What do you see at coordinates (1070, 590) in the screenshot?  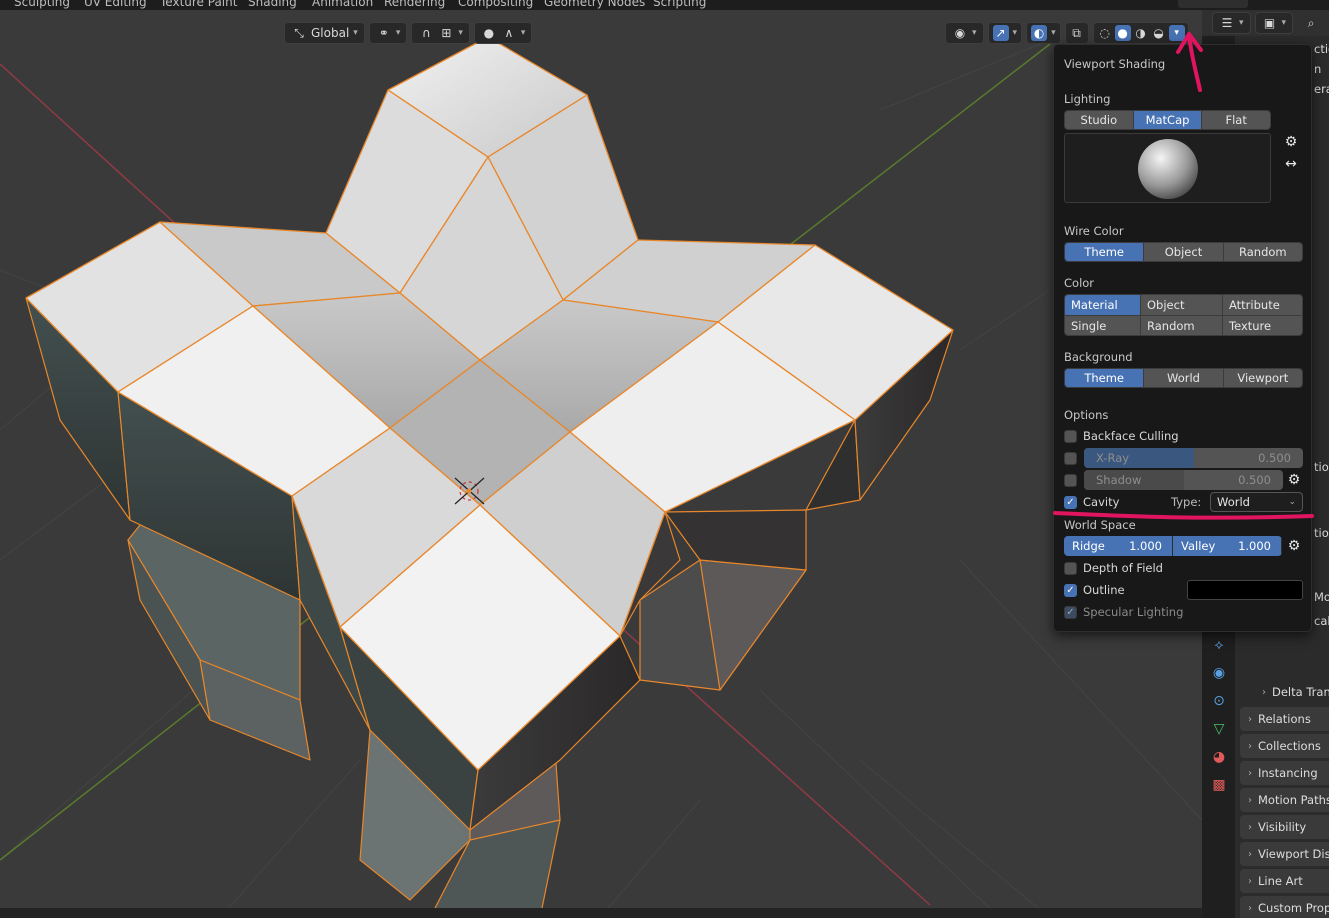 I see `outline-checkbox: ✓` at bounding box center [1070, 590].